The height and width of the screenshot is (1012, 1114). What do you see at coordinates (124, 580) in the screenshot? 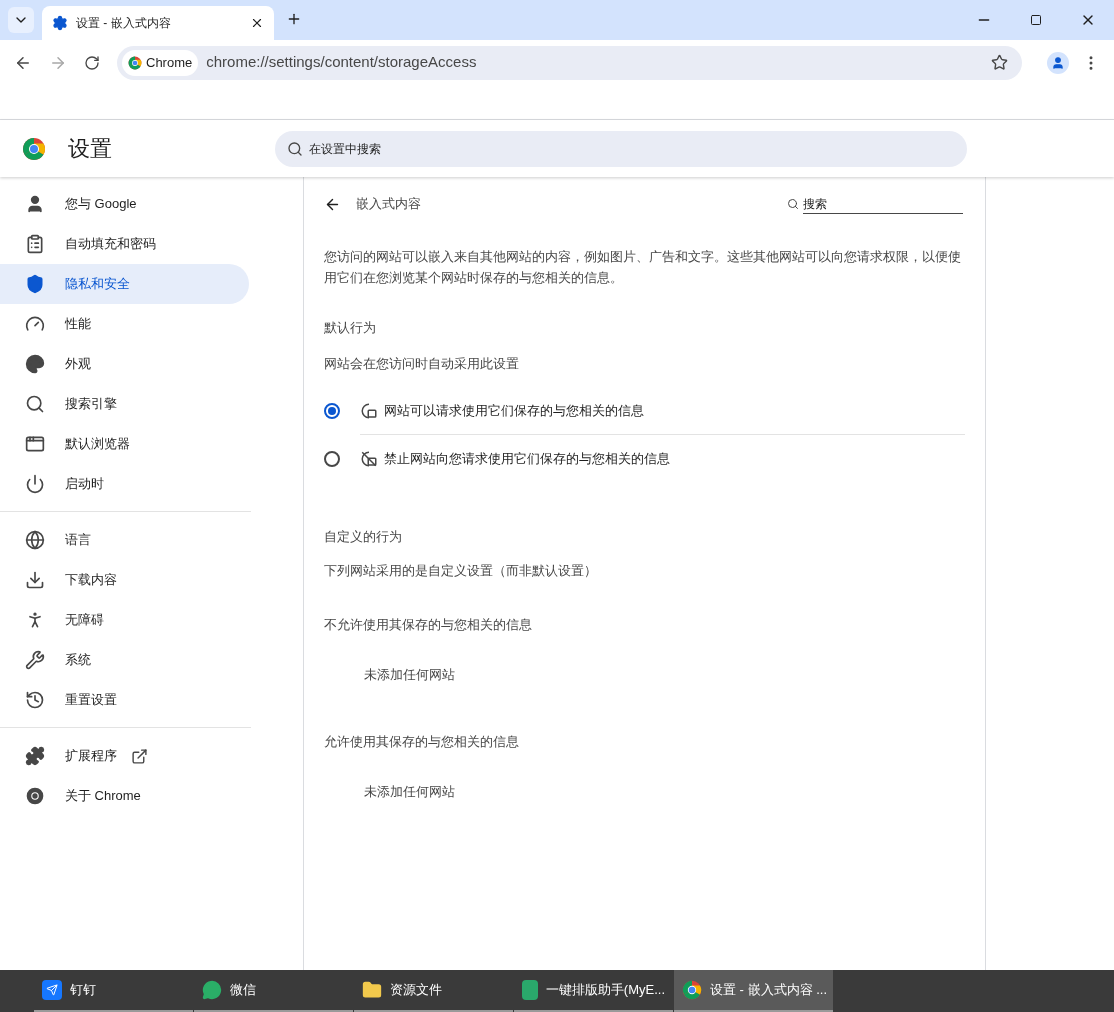
I see `sidebar-item: 下载内容` at bounding box center [124, 580].